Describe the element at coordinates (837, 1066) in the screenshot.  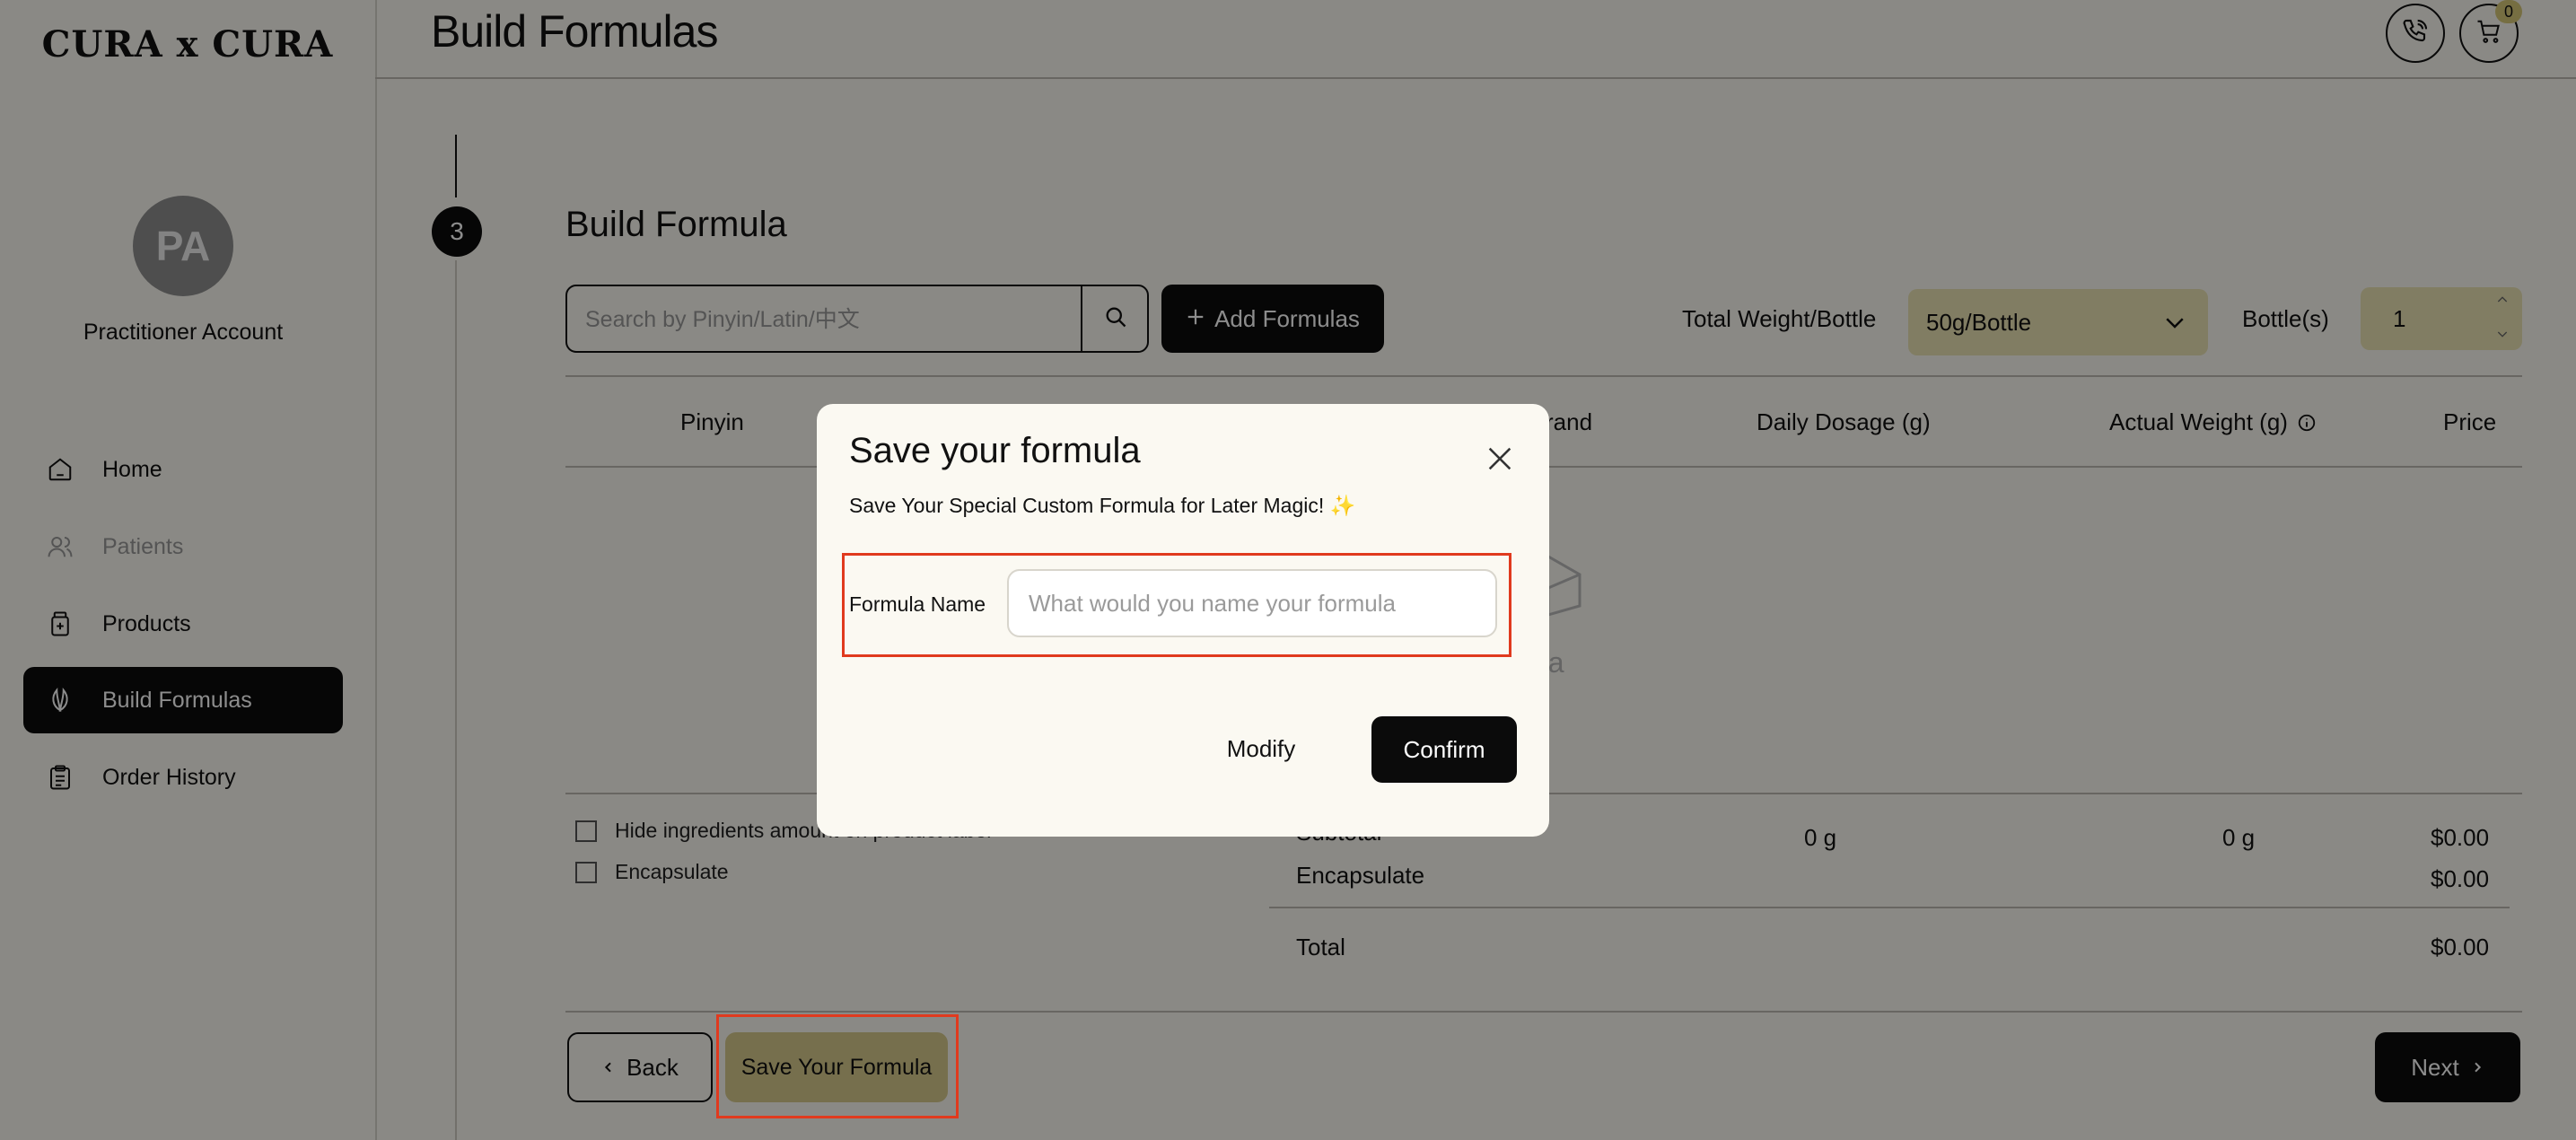
I see `save-button-highlight` at that location.